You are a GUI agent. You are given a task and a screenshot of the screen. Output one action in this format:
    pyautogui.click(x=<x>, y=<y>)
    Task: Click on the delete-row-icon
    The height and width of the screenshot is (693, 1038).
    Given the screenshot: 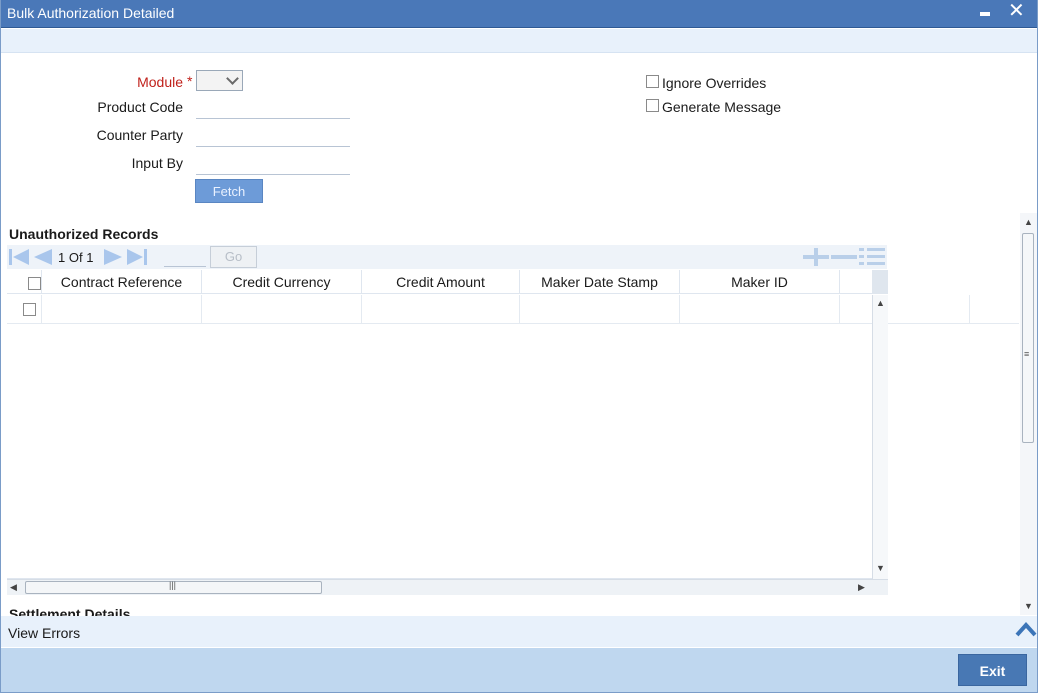 What is the action you would take?
    pyautogui.click(x=844, y=257)
    